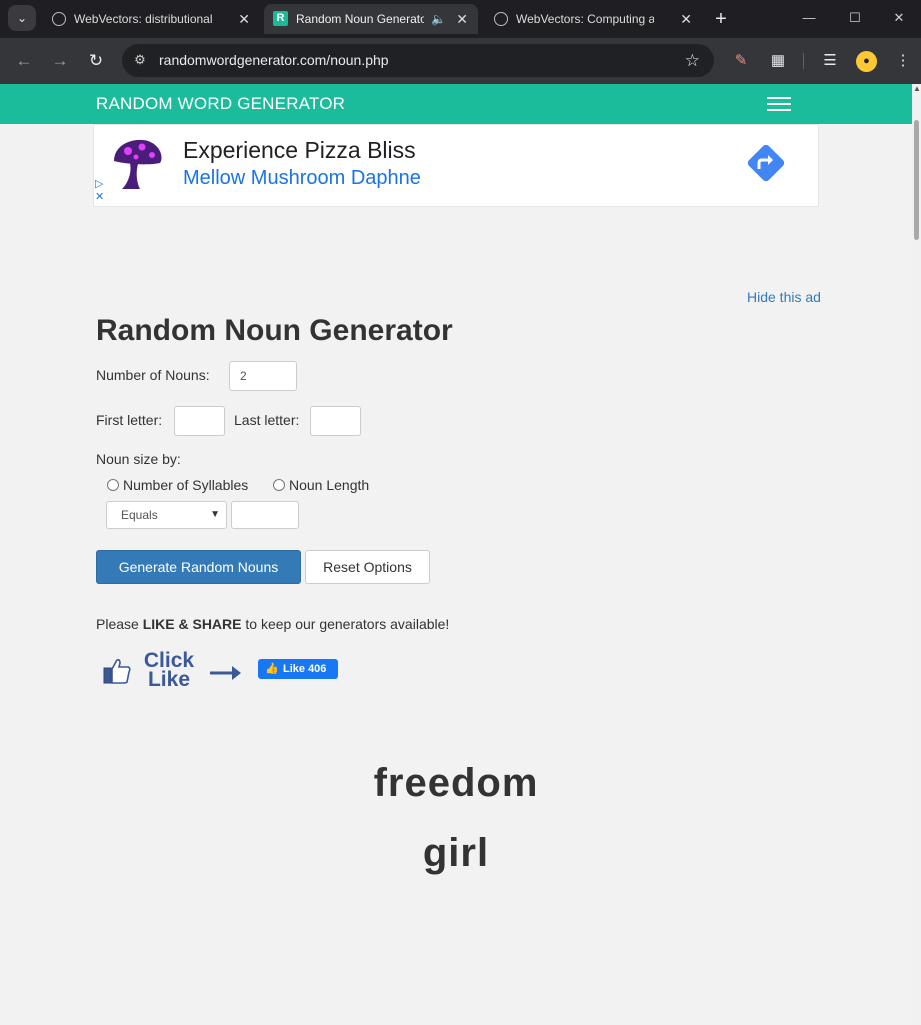 This screenshot has width=921, height=1025. I want to click on first-letter-label: First letter:, so click(129, 420).